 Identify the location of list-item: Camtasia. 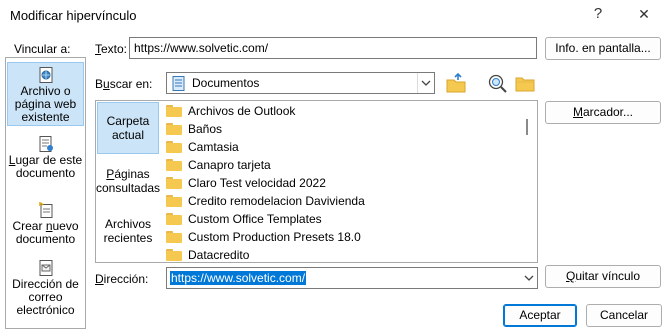
(346, 147).